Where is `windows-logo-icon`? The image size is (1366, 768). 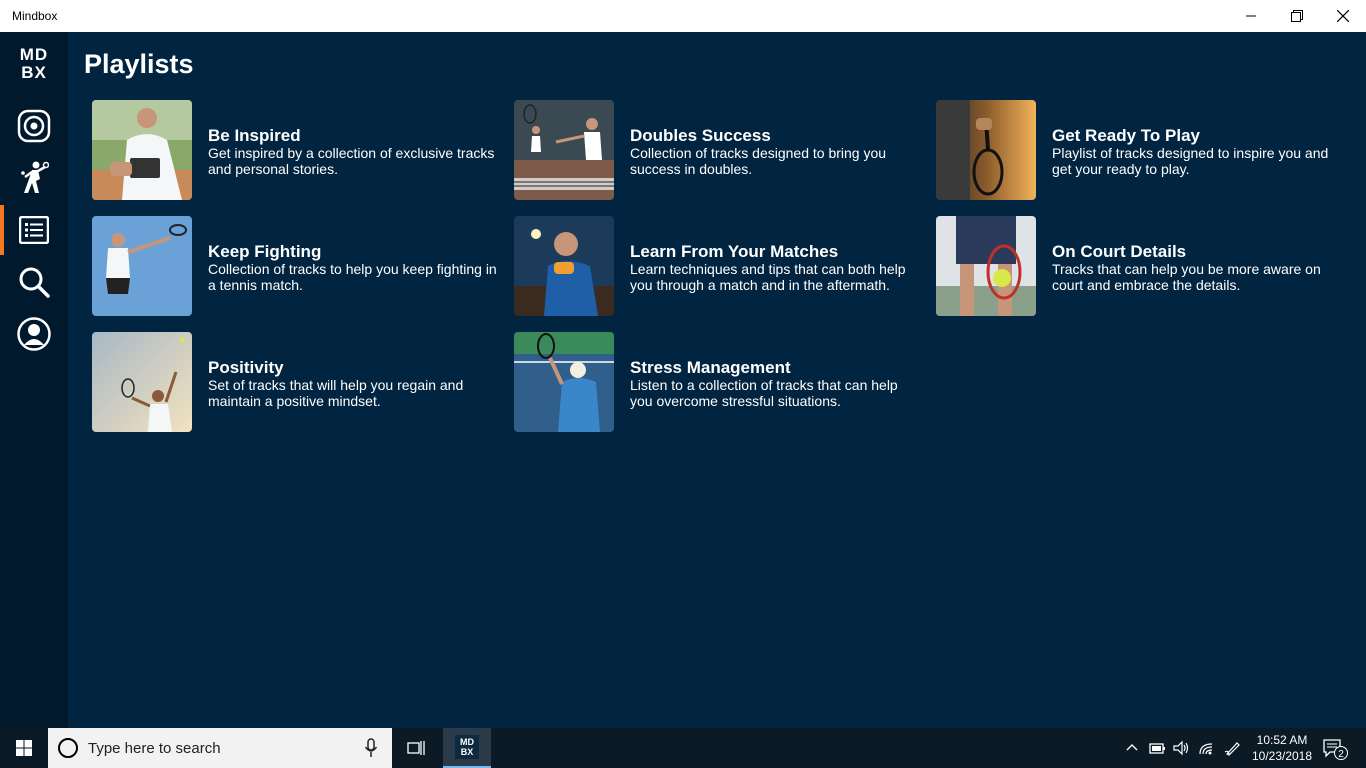
windows-logo-icon is located at coordinates (24, 748).